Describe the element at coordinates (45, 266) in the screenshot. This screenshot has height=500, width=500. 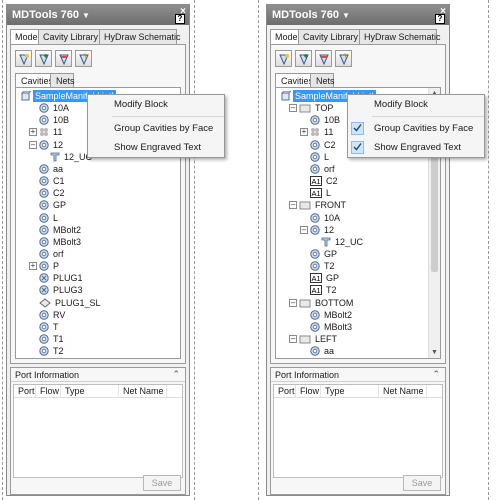
I see `tree-item: + P` at that location.